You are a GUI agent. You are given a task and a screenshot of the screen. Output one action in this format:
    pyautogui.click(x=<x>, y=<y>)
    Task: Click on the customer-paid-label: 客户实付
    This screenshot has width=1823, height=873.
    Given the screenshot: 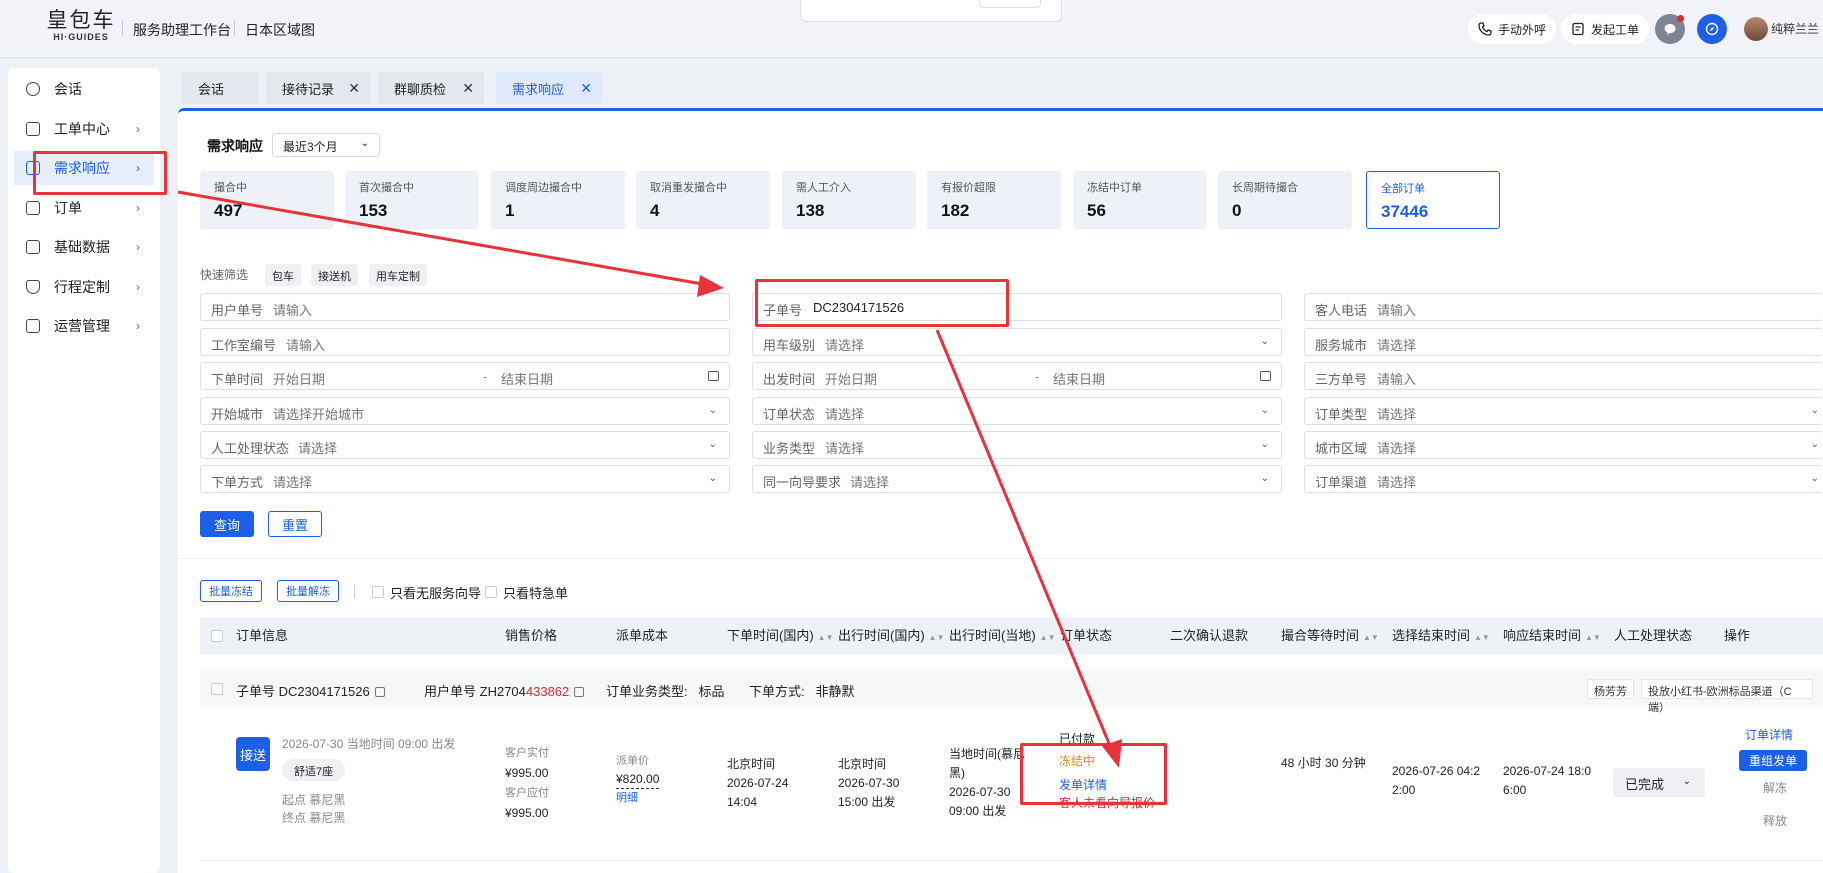 What is the action you would take?
    pyautogui.click(x=527, y=753)
    